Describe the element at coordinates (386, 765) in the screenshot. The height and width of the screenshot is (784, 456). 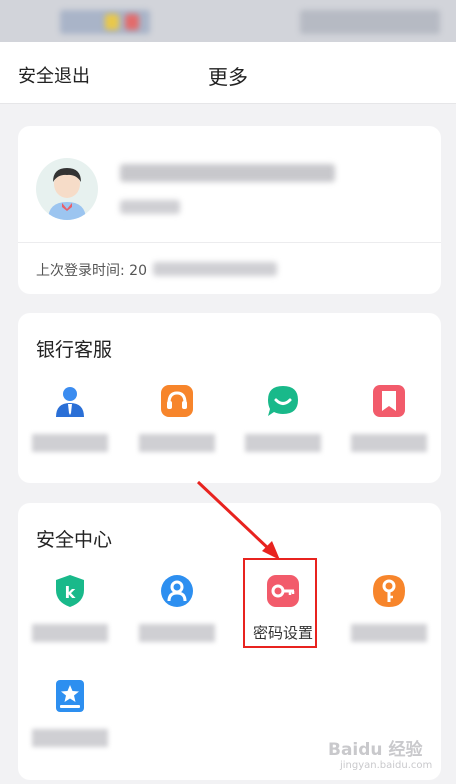
I see `watermark-url: jingyan.baidu.com` at that location.